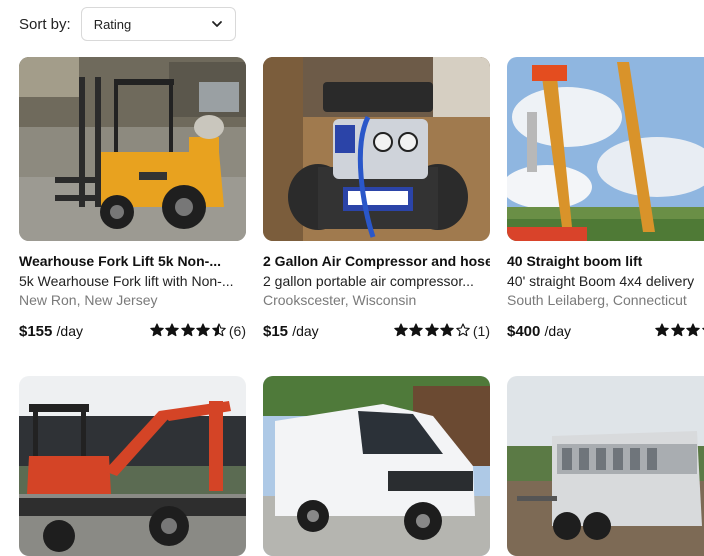  I want to click on sort-label: Sort by:, so click(45, 24).